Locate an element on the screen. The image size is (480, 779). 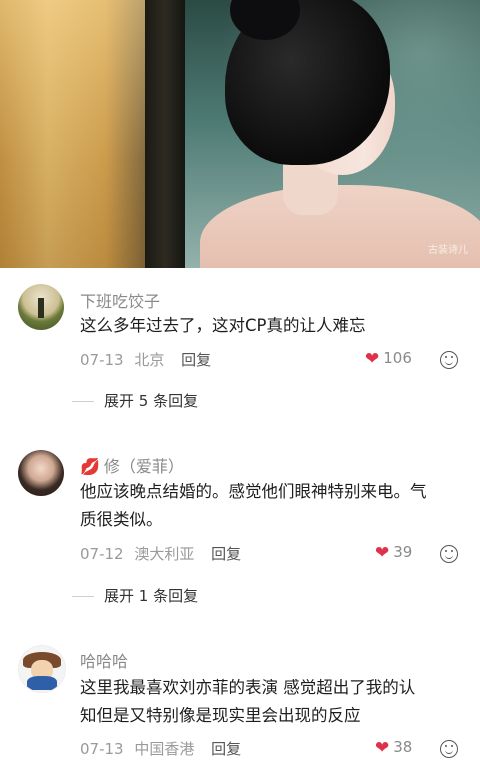
comment-text: 这么多年过去了，这对CP真的让人难忘 is located at coordinates (223, 325).